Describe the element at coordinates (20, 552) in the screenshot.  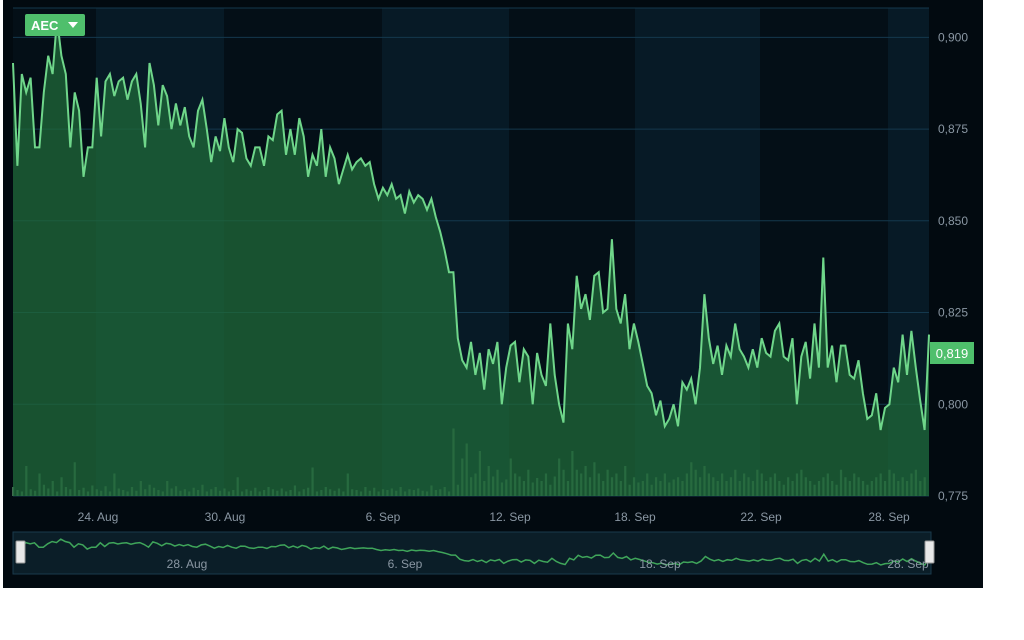
I see `navigator-left-handle` at that location.